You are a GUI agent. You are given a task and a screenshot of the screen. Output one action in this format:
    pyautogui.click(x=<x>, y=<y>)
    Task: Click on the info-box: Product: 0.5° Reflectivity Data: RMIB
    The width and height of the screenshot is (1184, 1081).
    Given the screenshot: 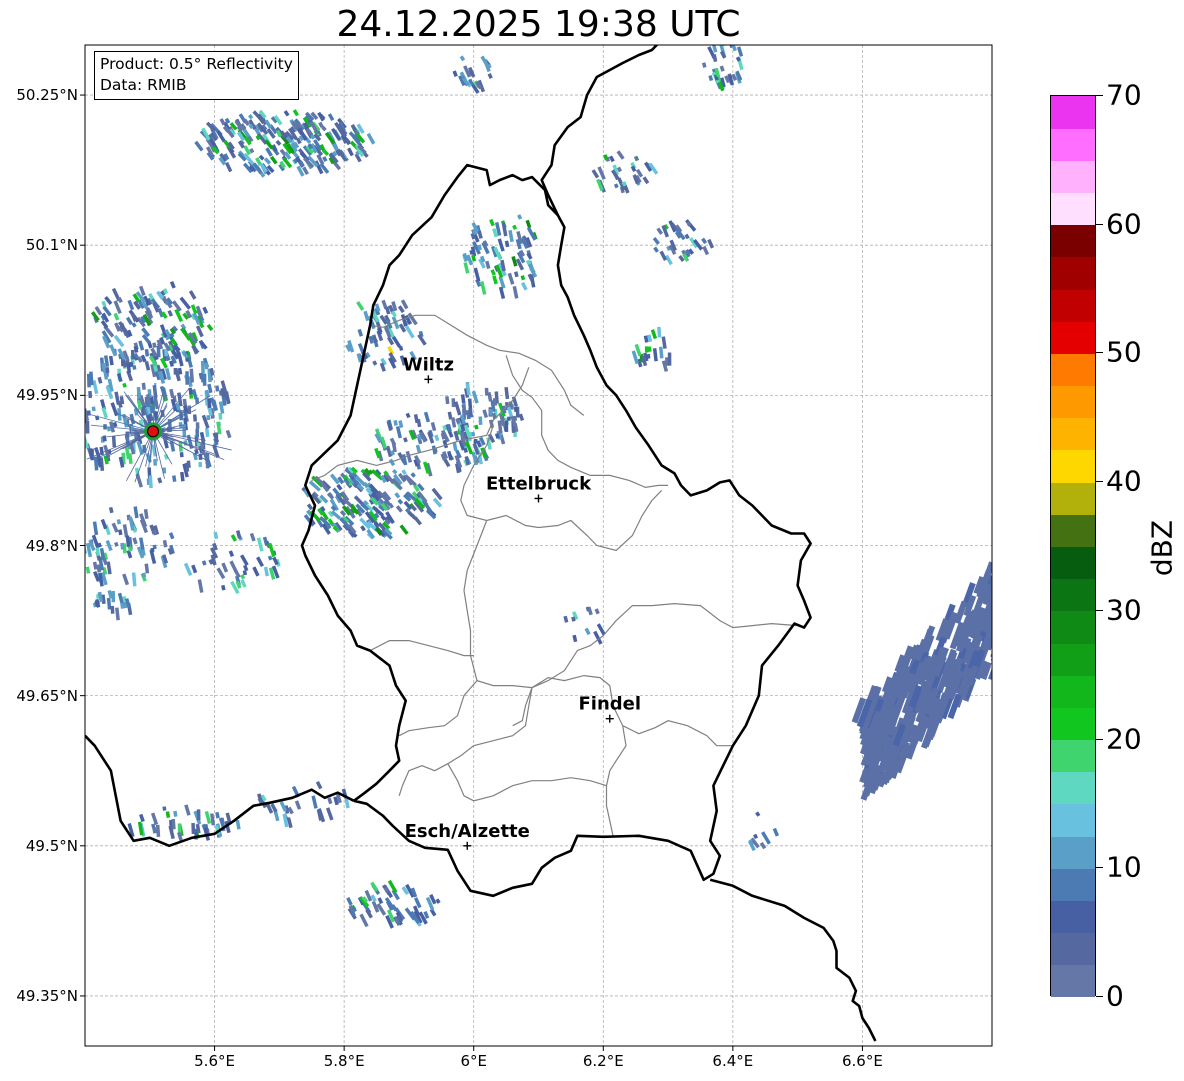 What is the action you would take?
    pyautogui.click(x=196, y=75)
    